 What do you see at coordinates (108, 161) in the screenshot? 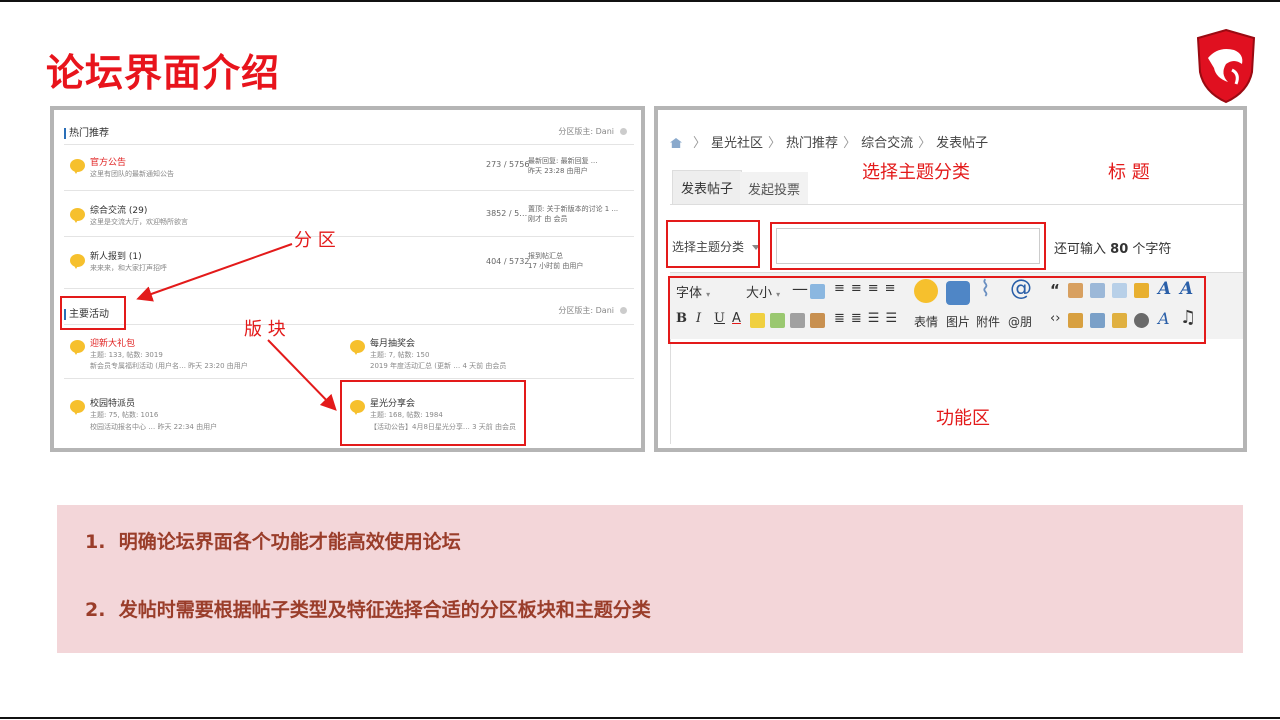
I see `forum-name-announcement: 官方公告` at bounding box center [108, 161].